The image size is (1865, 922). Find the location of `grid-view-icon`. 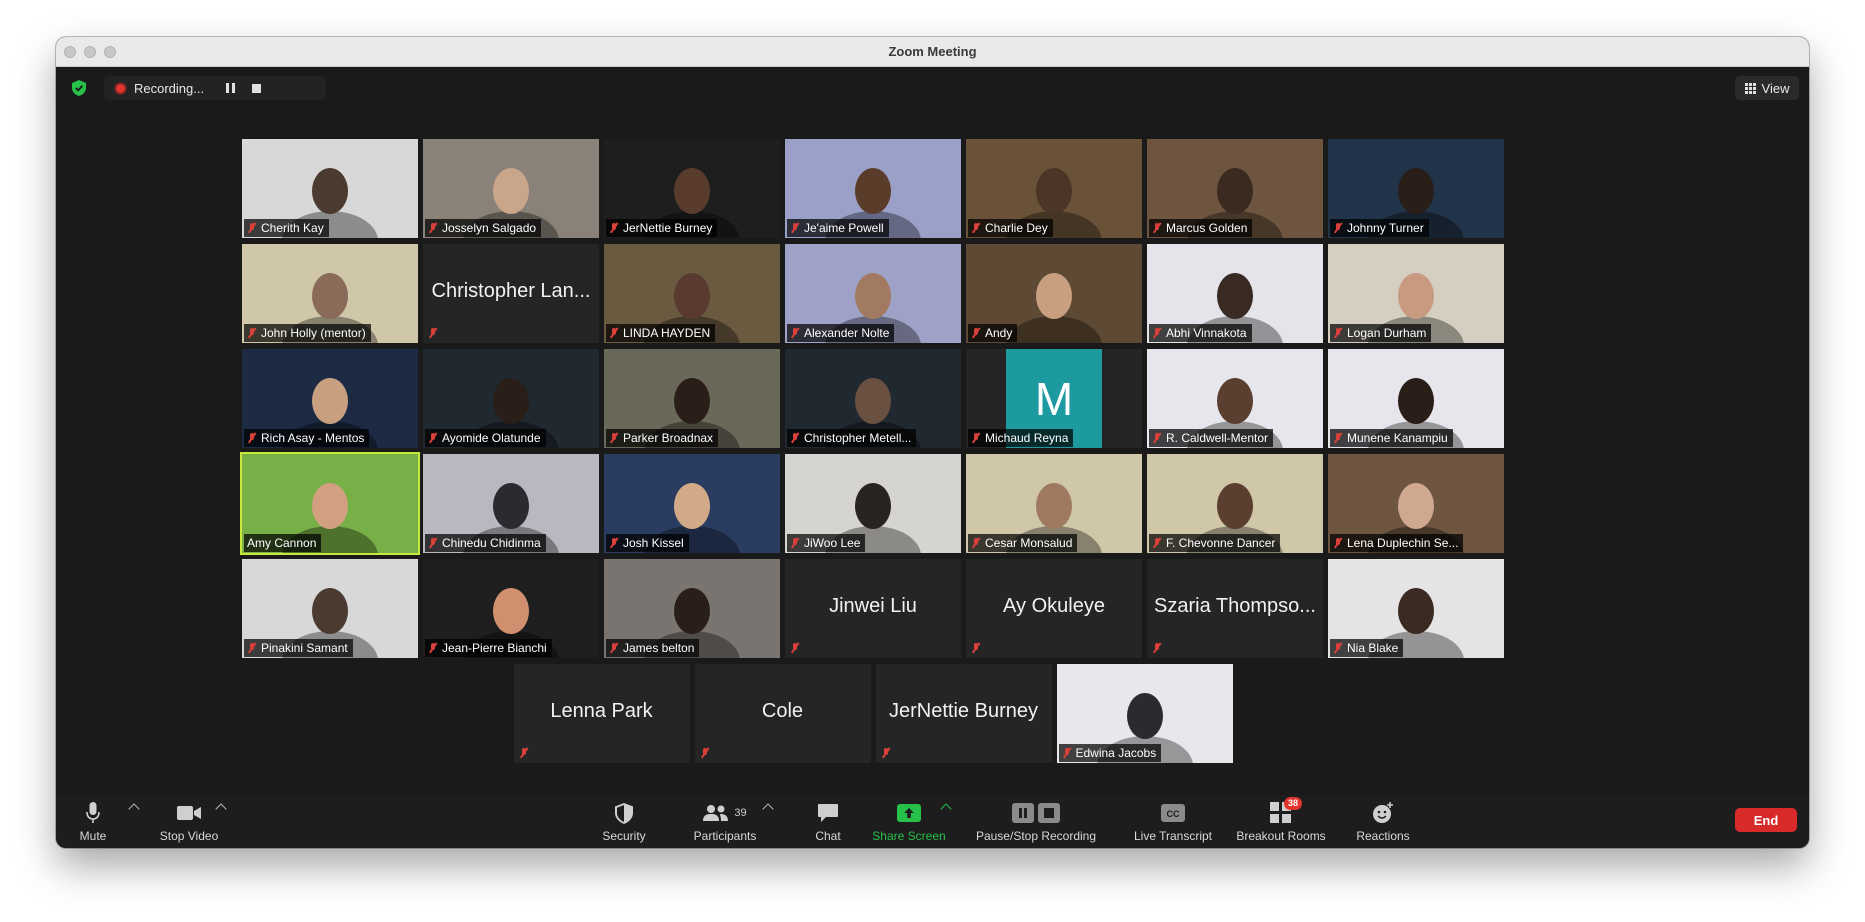

grid-view-icon is located at coordinates (1750, 88).